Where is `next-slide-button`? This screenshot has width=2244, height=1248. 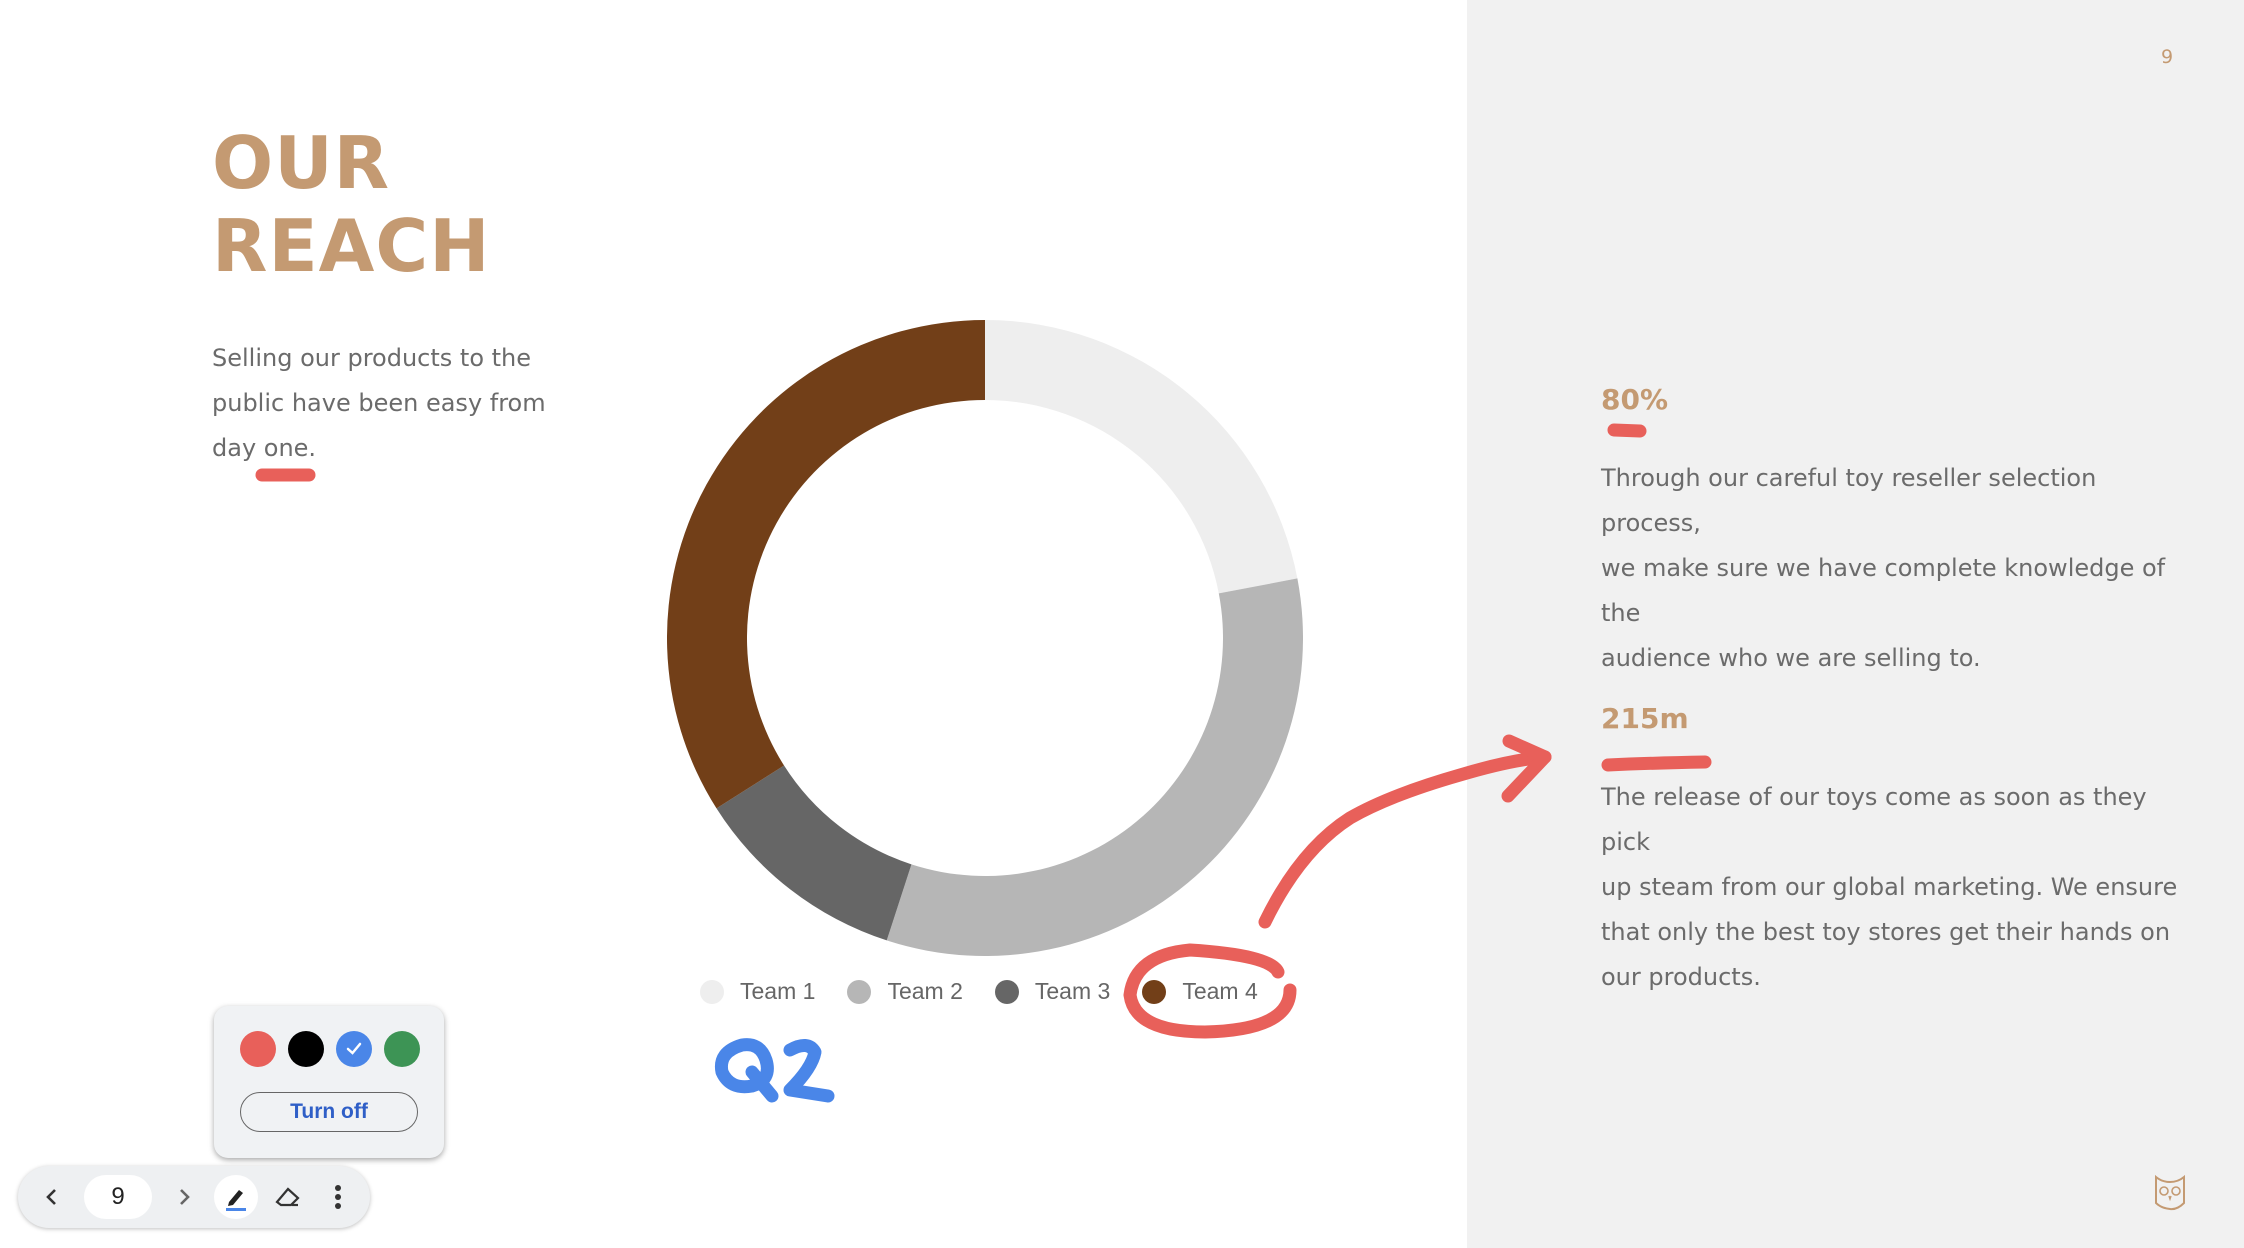 next-slide-button is located at coordinates (184, 1197).